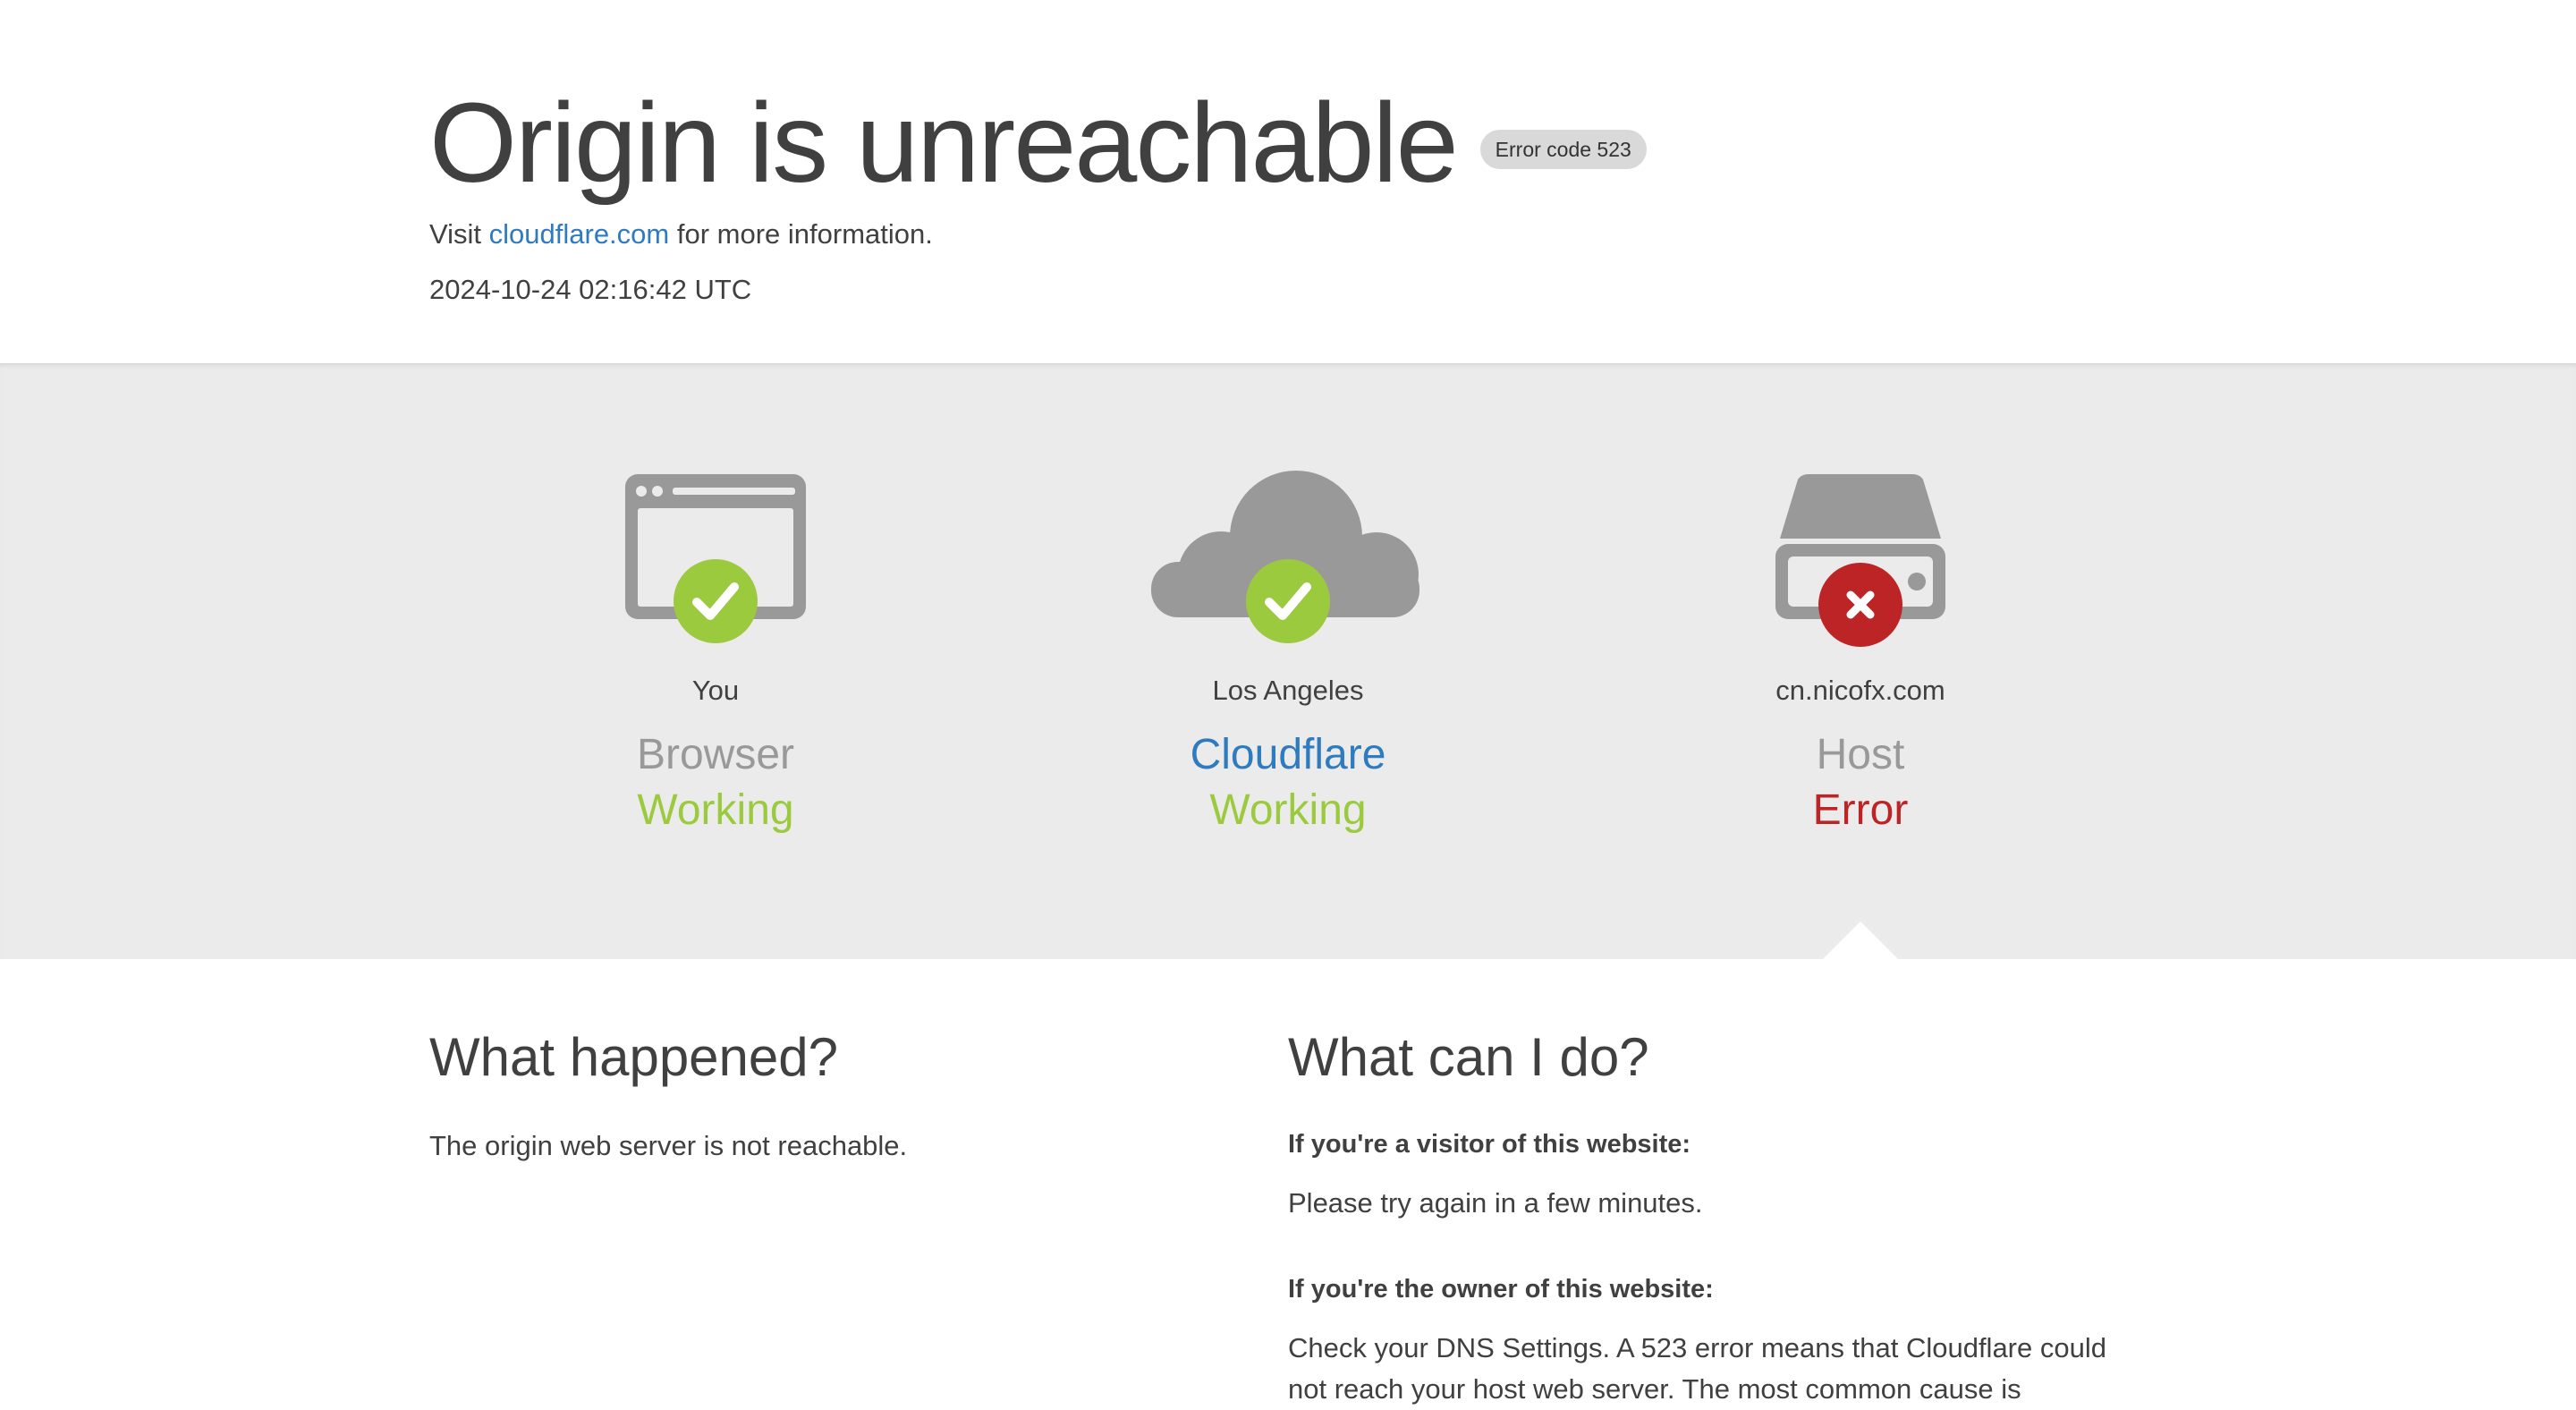 Image resolution: width=2576 pixels, height=1410 pixels. What do you see at coordinates (715, 690) in the screenshot?
I see `node-location: You` at bounding box center [715, 690].